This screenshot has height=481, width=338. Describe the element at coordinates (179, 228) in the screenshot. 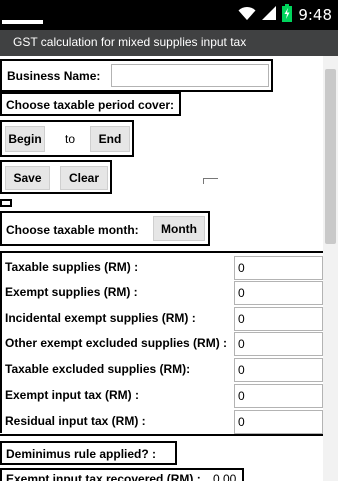

I see `month-button: Month` at that location.